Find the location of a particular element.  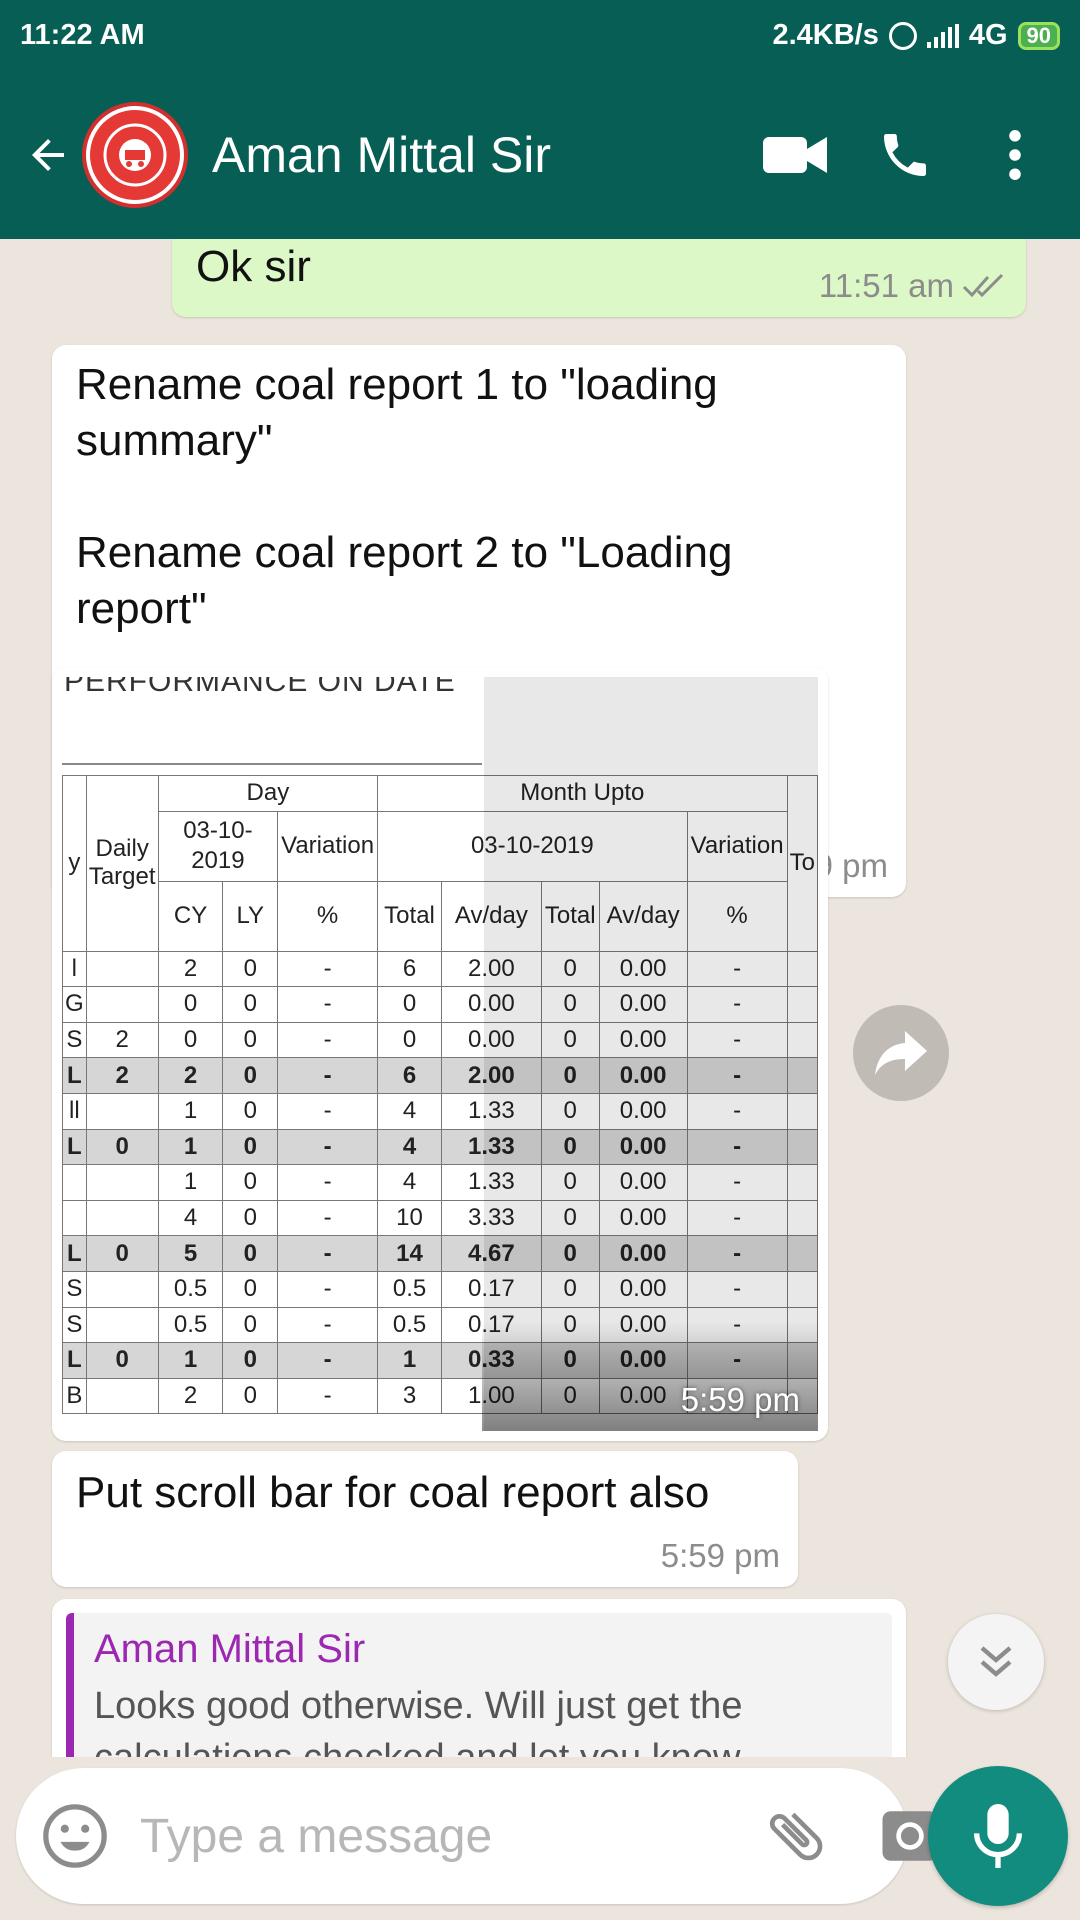

status-right: 2.4KB/s 4G 90 is located at coordinates (916, 35).